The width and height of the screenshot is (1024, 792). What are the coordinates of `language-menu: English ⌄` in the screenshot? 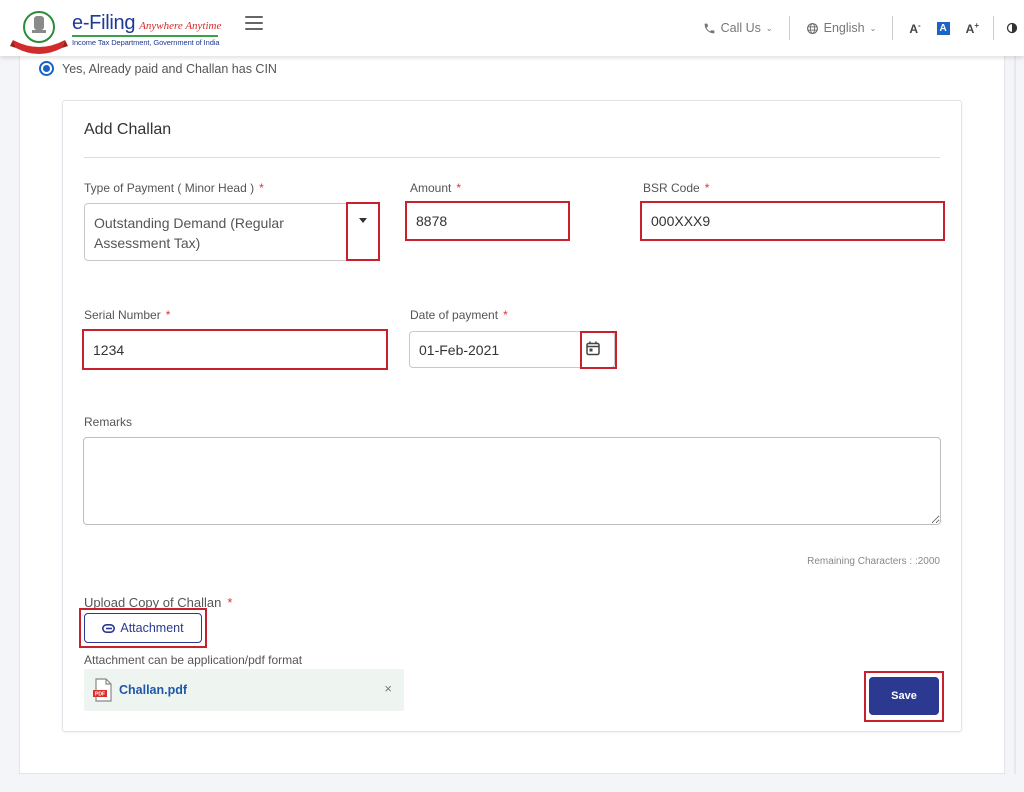 It's located at (841, 28).